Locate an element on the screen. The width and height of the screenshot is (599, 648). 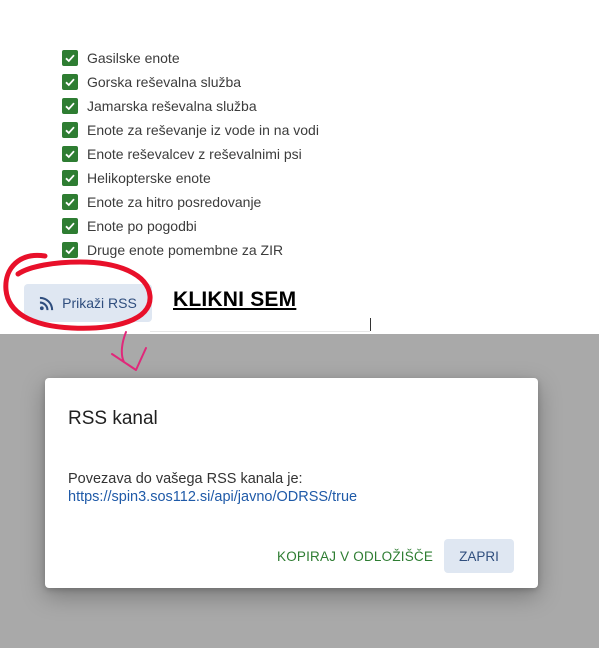
checklist-item-label: Gorska reševalna služba is located at coordinates (164, 82).